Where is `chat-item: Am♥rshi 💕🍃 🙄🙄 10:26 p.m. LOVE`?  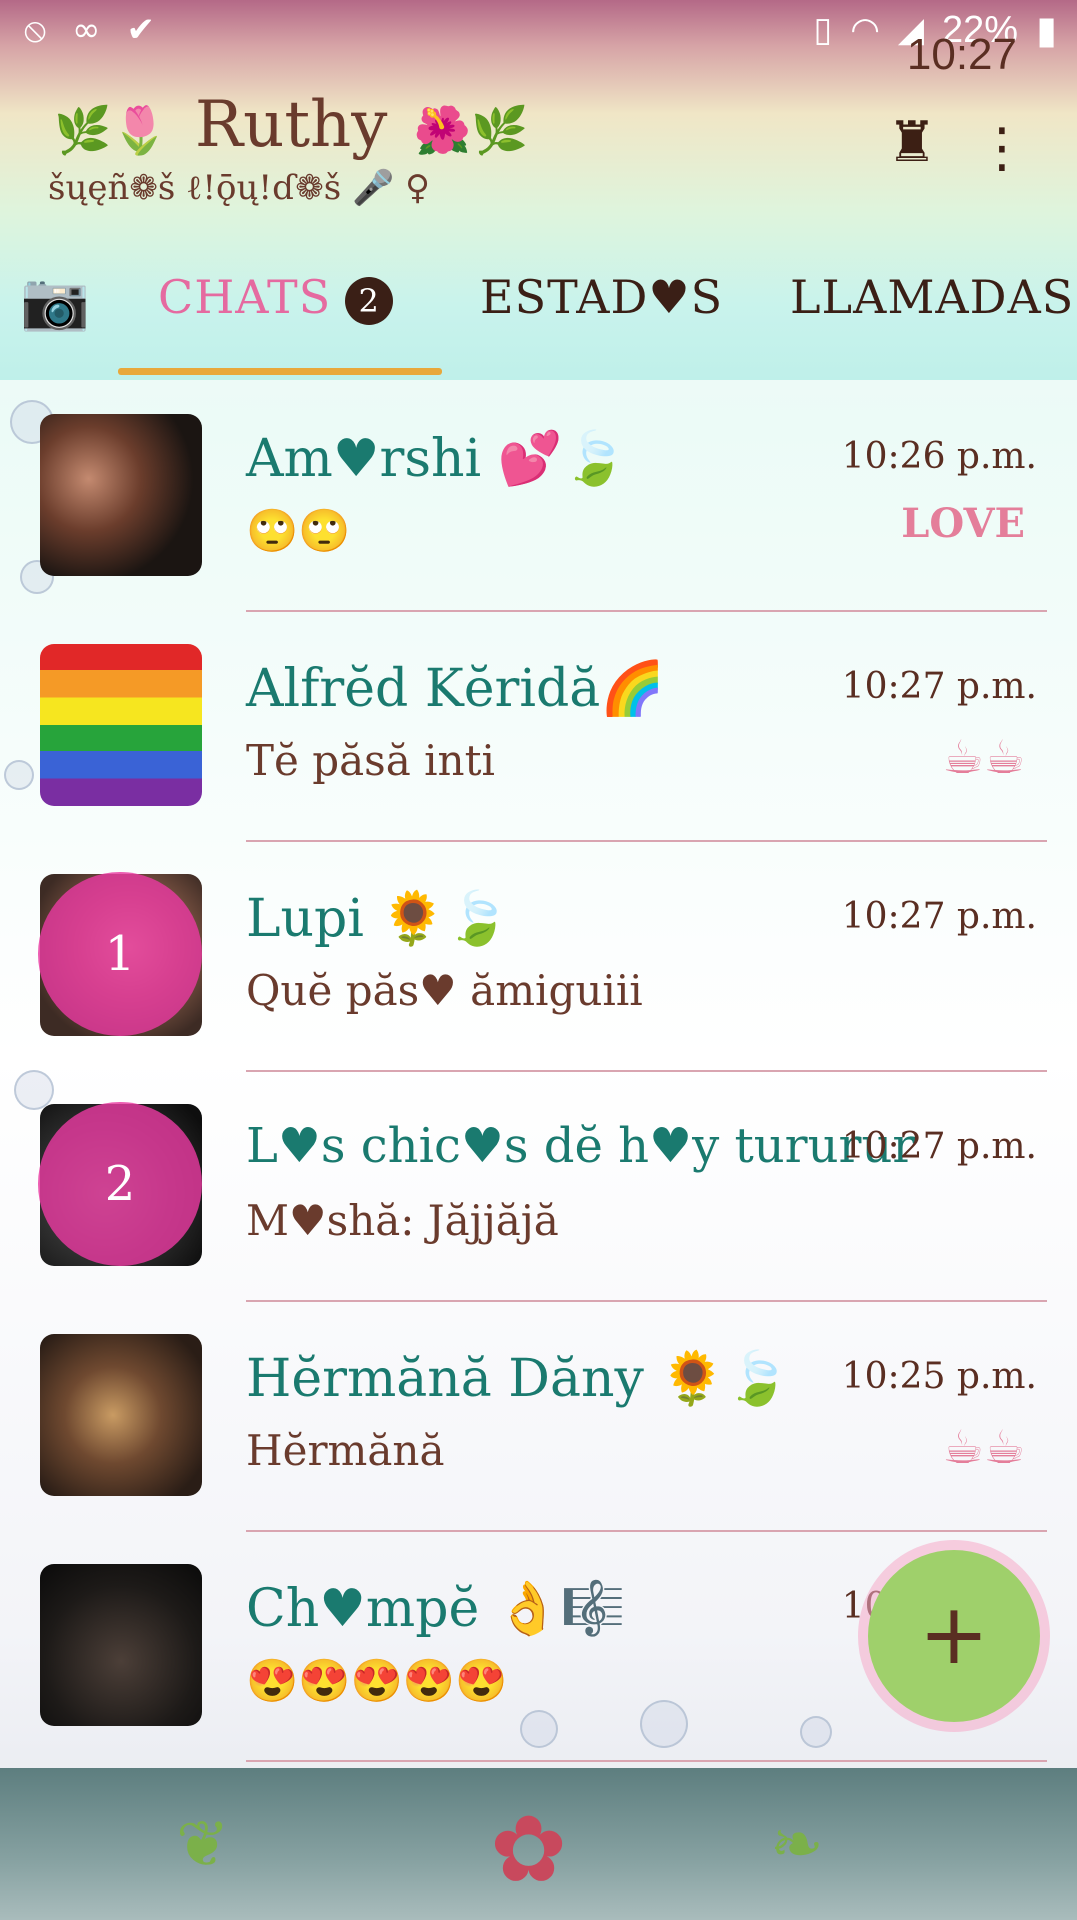 chat-item: Am♥rshi 💕🍃 🙄🙄 10:26 p.m. LOVE is located at coordinates (538, 529).